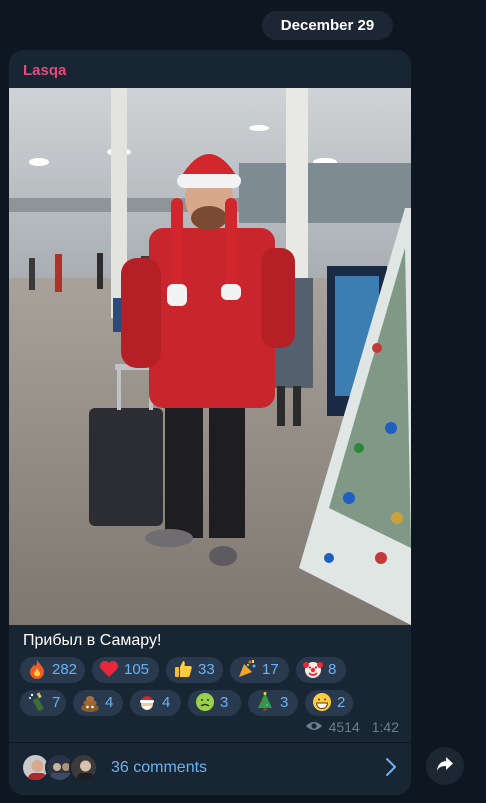 This screenshot has height=803, width=486. I want to click on reaction-fire: 282, so click(52, 670).